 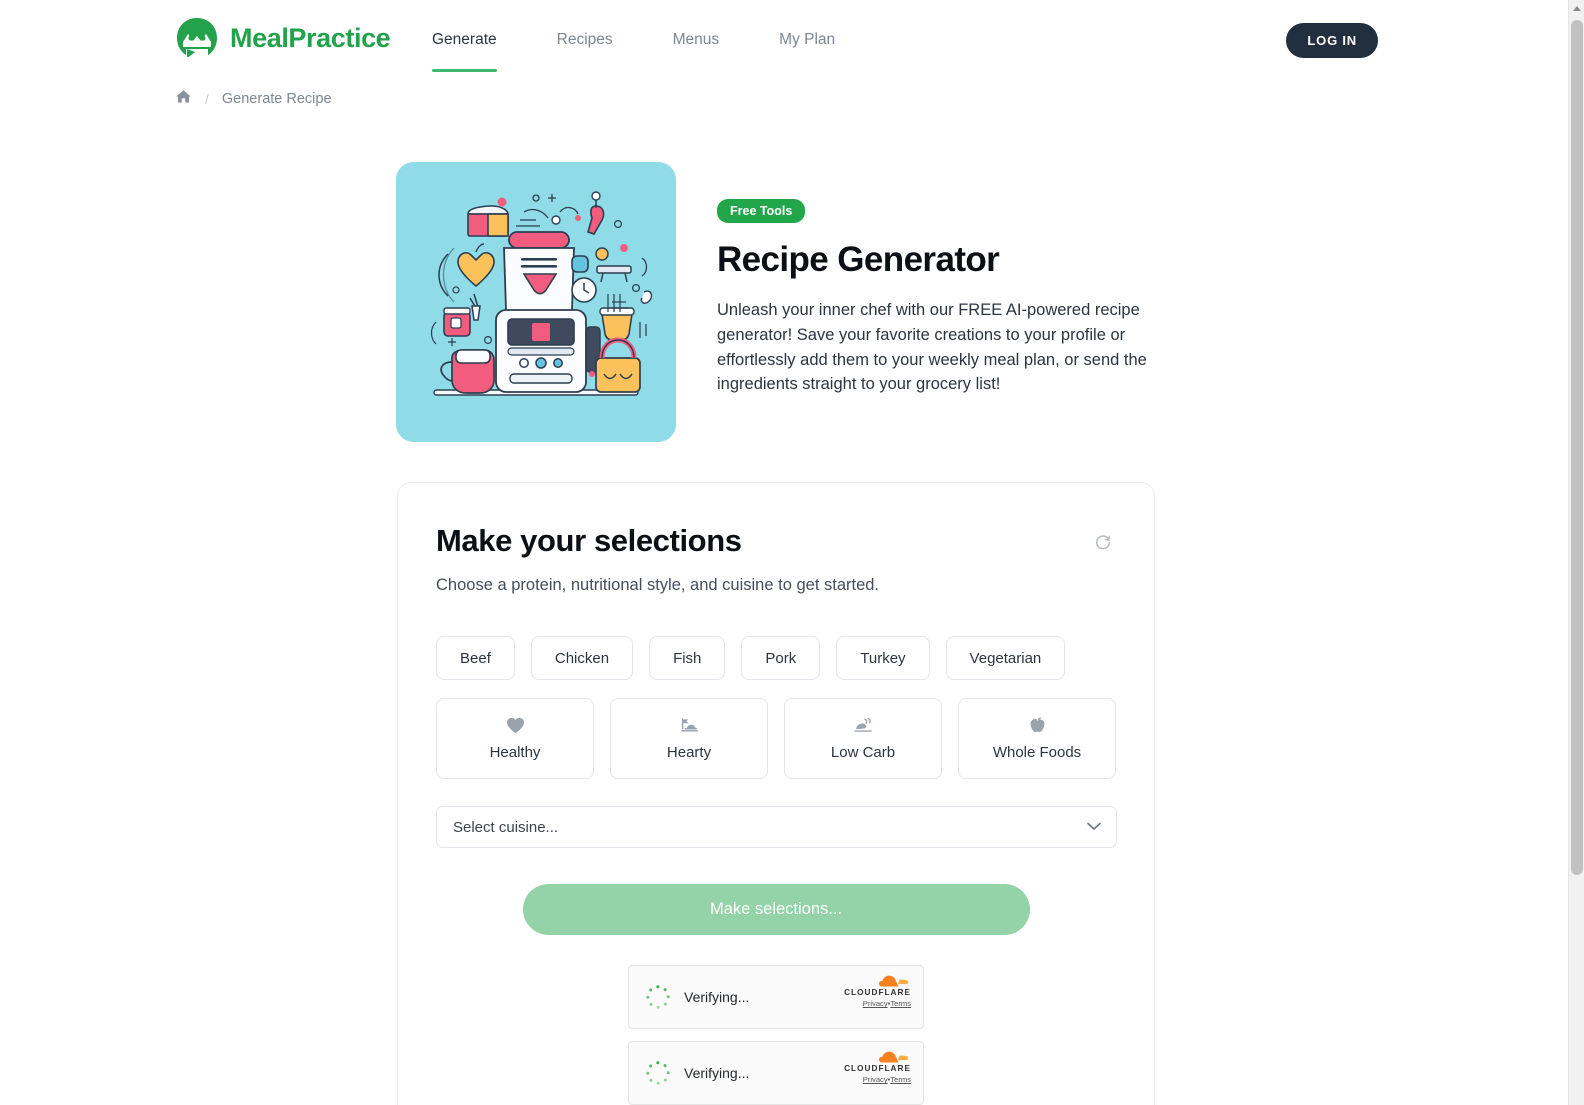 I want to click on nav-item-menus: Menus, so click(x=696, y=40).